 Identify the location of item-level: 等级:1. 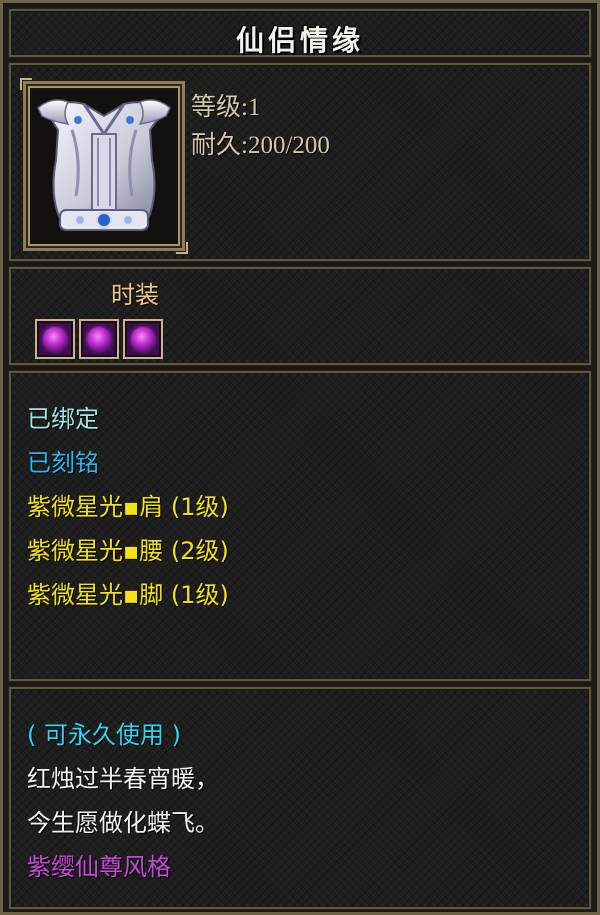
(226, 107).